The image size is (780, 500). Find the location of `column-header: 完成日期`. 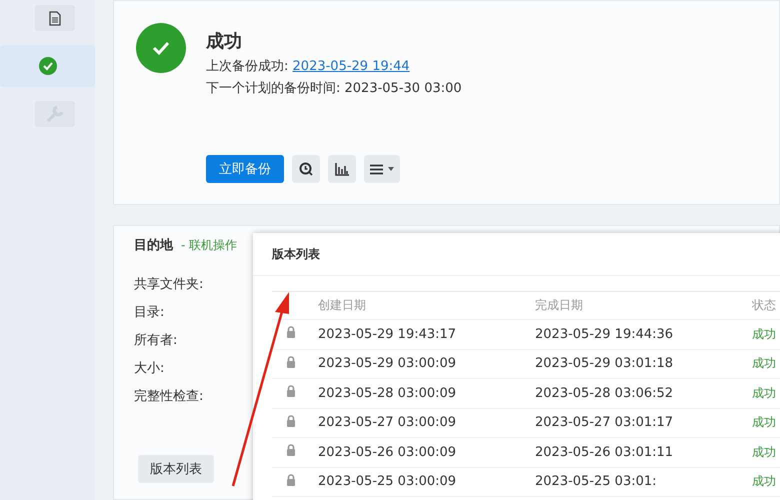

column-header: 完成日期 is located at coordinates (643, 305).